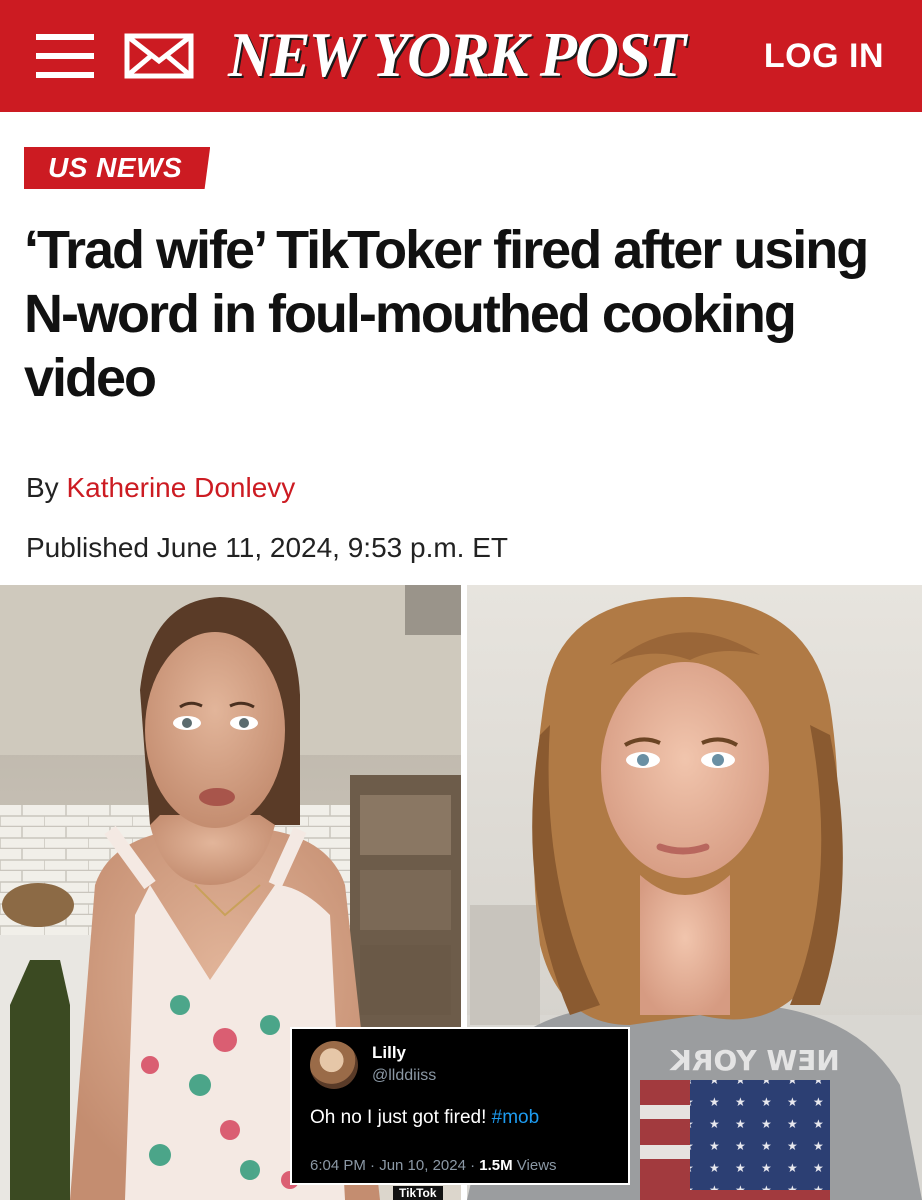 The width and height of the screenshot is (922, 1200). Describe the element at coordinates (395, 1165) in the screenshot. I see `tweet-timestamp: 6:04 PM · Jun 10, 2024 ·` at that location.